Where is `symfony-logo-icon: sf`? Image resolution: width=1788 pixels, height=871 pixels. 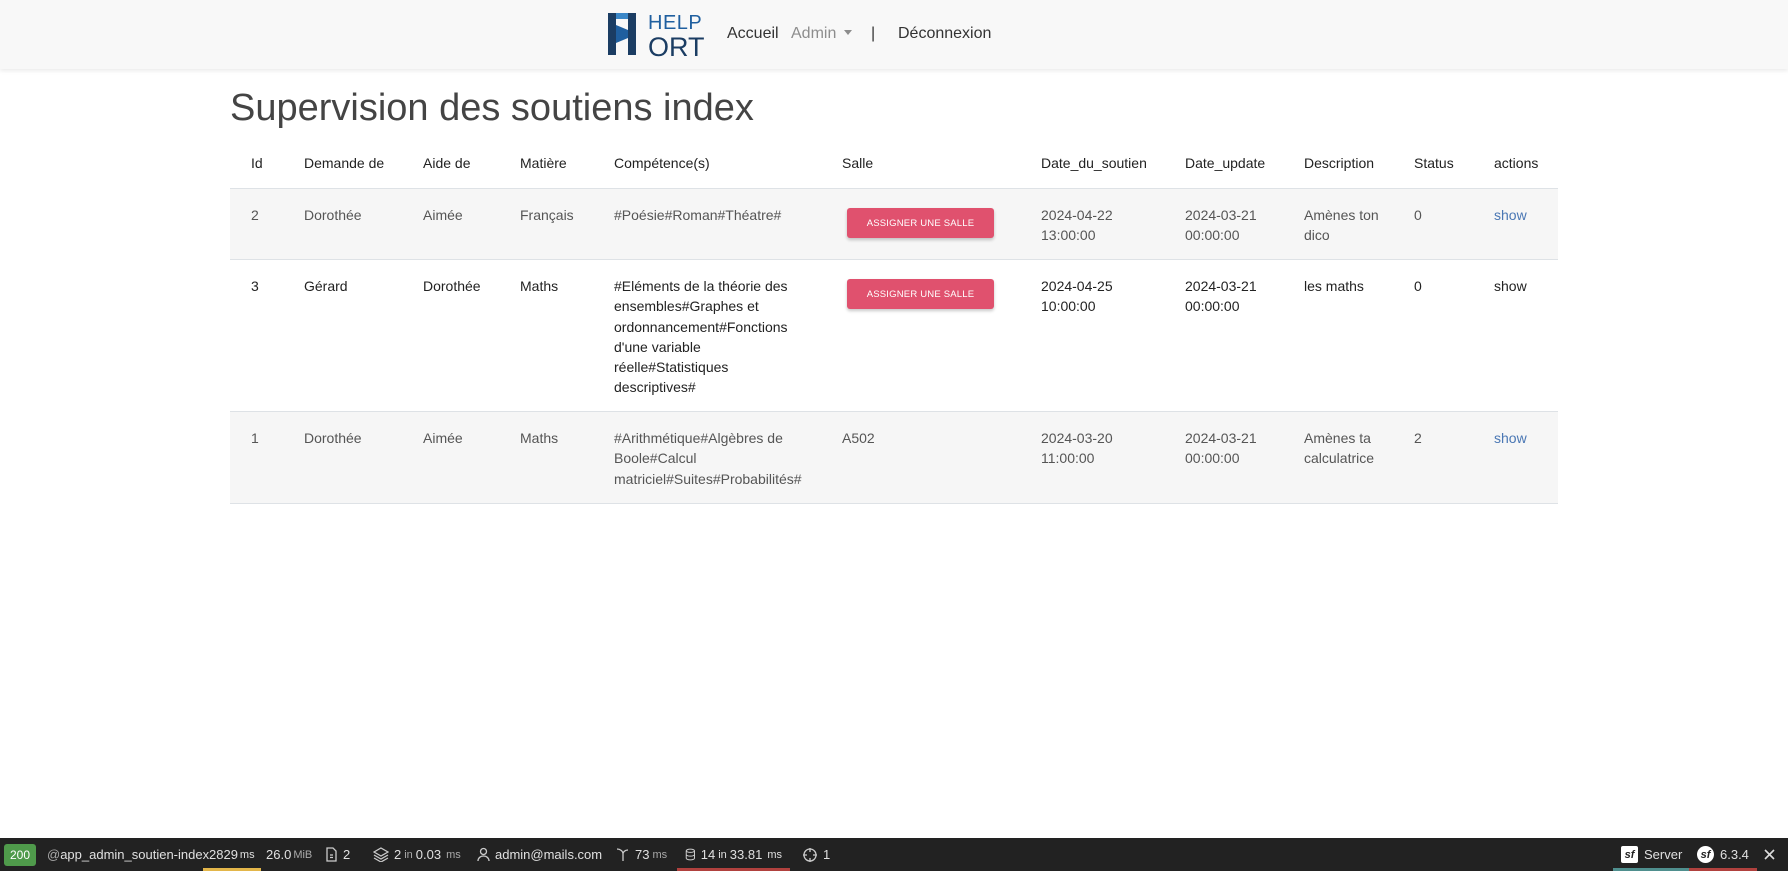 symfony-logo-icon: sf is located at coordinates (1705, 854).